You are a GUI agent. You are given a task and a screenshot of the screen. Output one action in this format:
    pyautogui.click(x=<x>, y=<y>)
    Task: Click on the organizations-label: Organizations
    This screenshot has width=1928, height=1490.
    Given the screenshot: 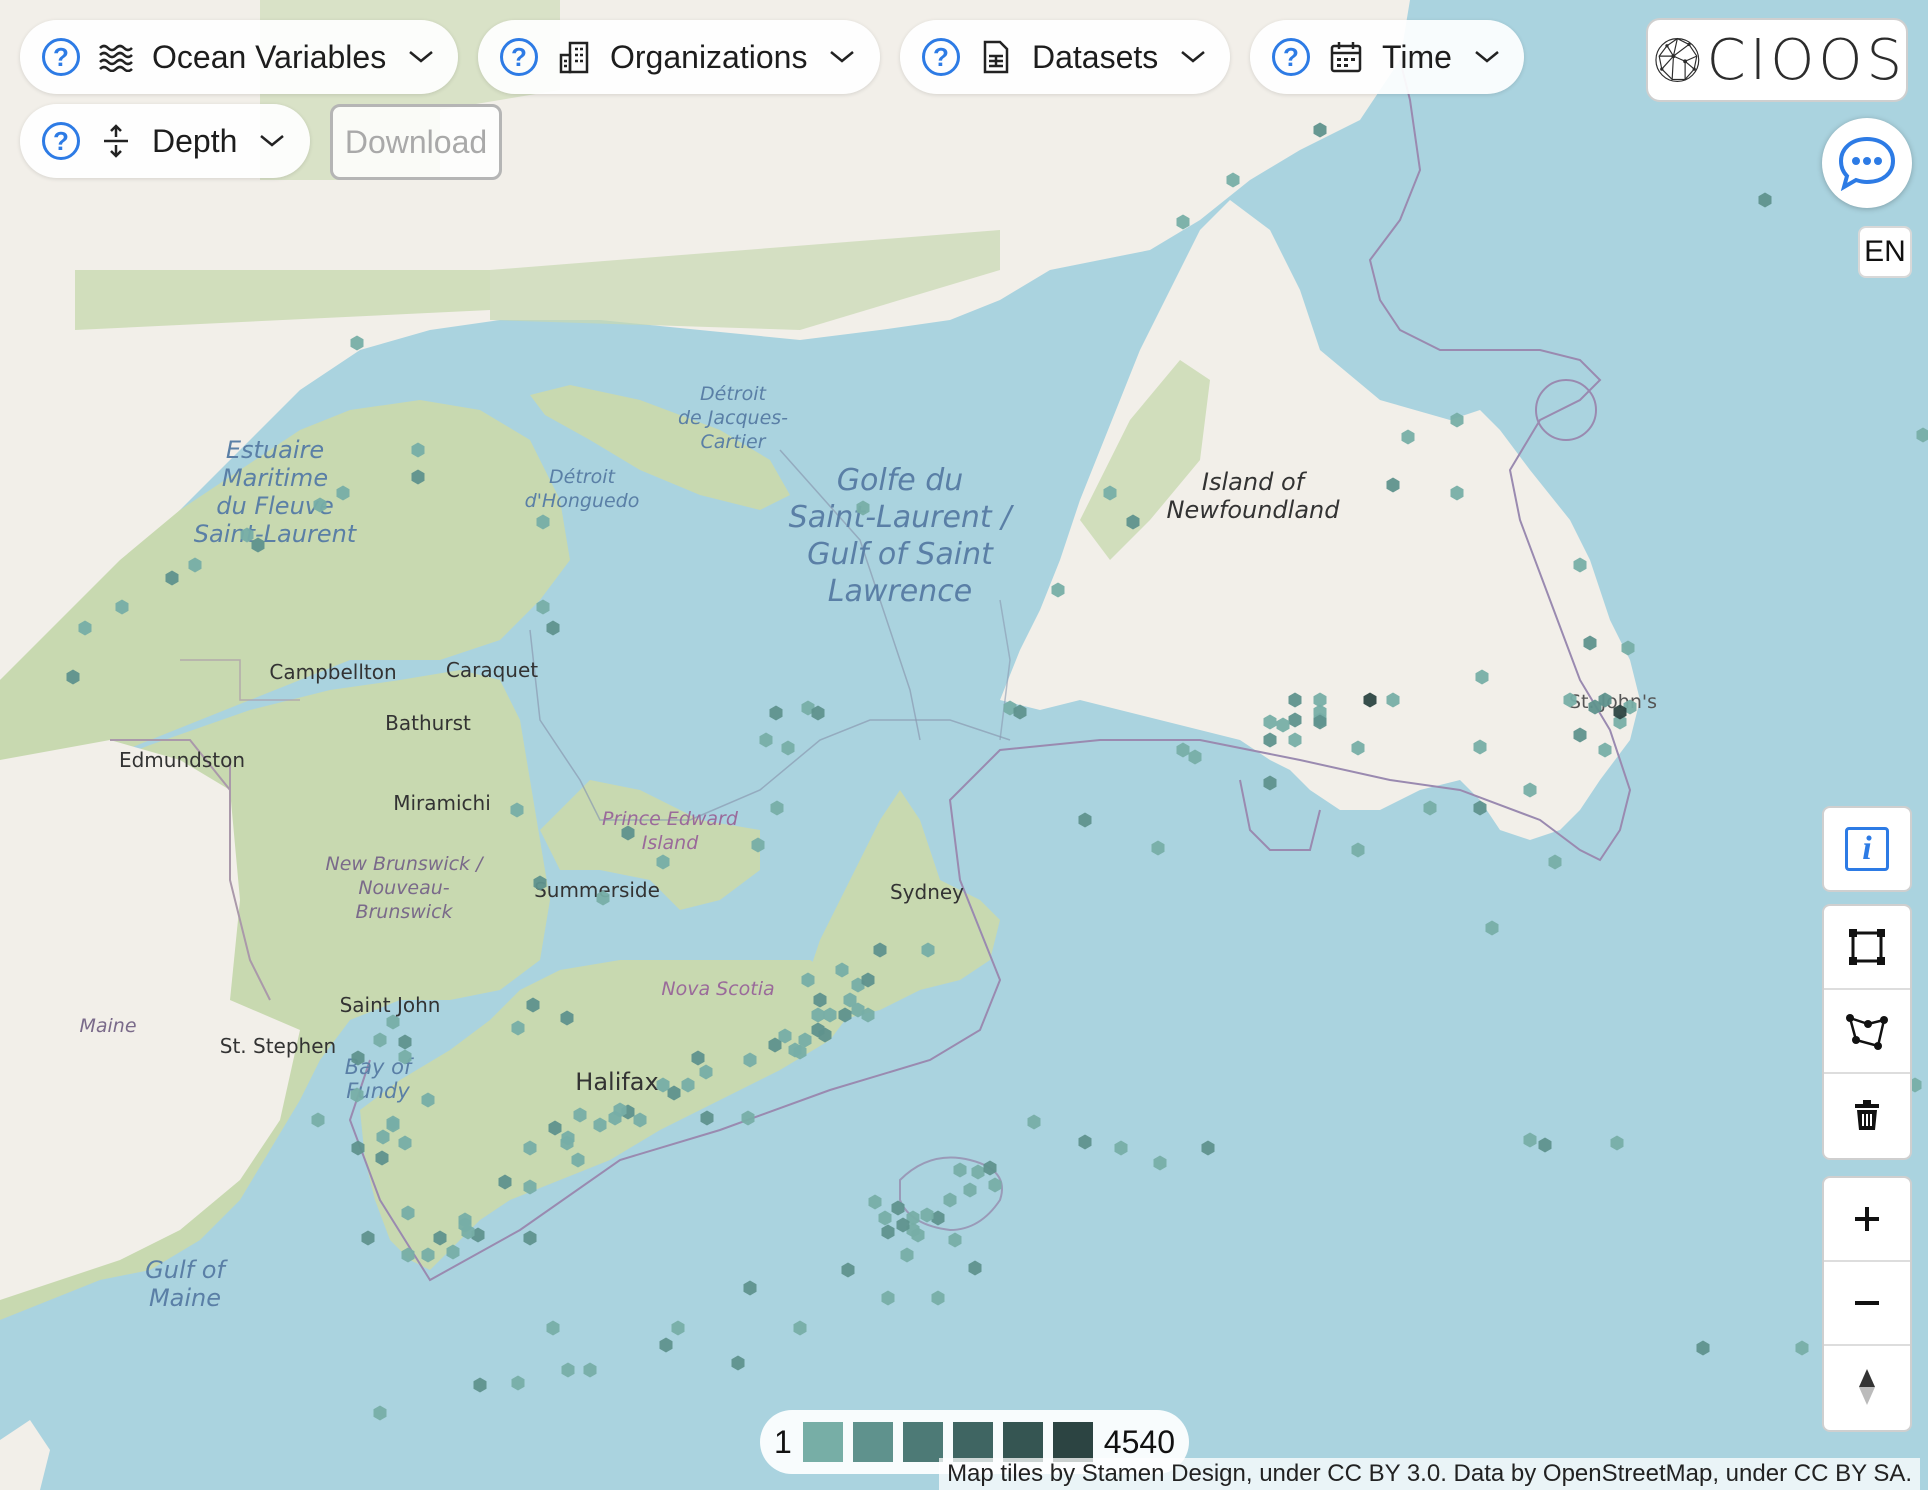 What is the action you would take?
    pyautogui.click(x=709, y=56)
    